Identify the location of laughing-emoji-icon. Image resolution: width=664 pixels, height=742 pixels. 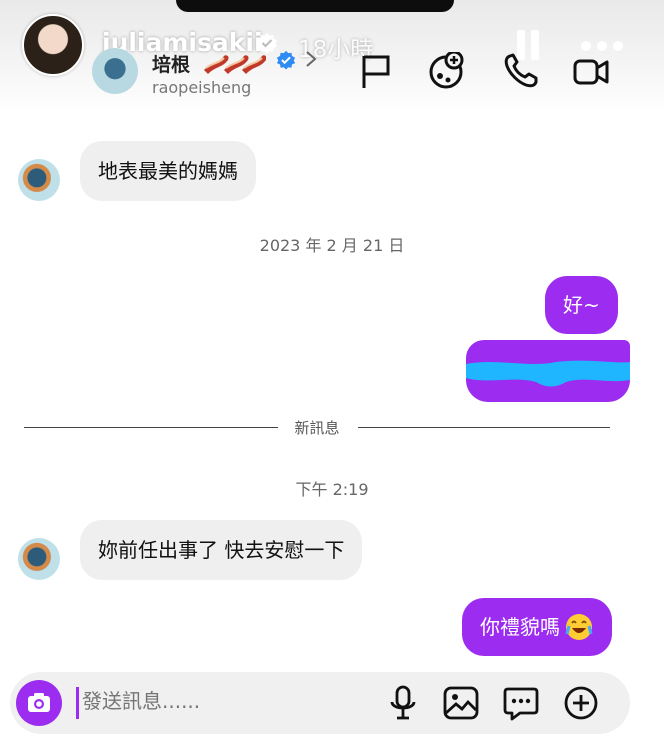
(579, 627).